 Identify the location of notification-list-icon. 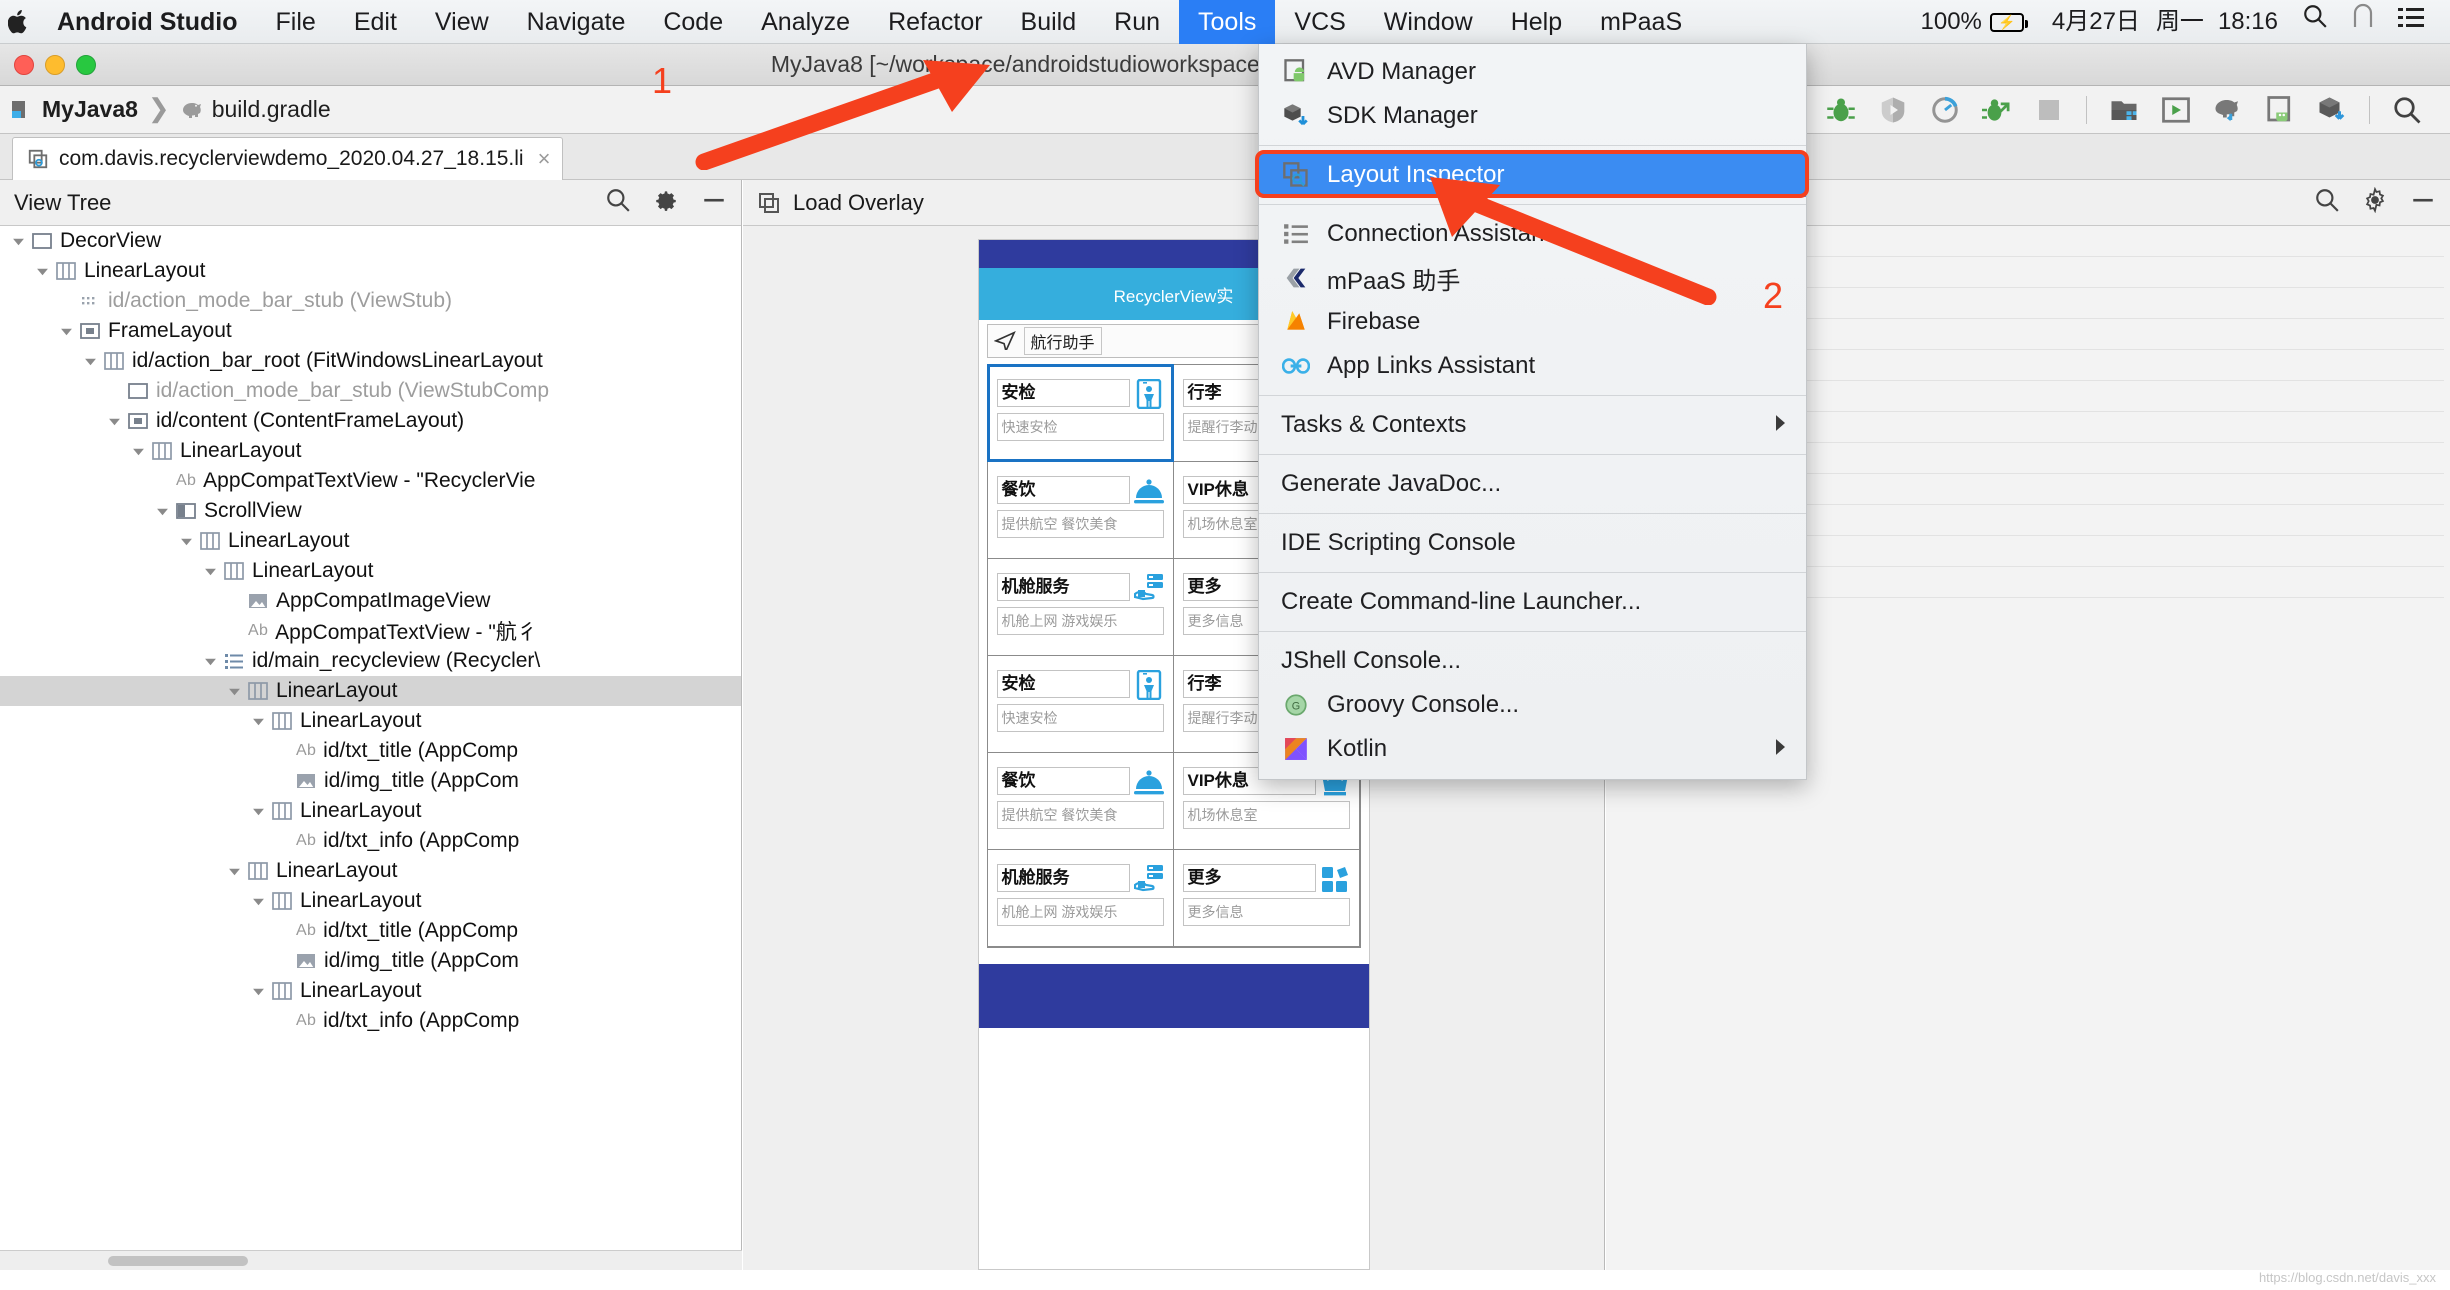
(2411, 22).